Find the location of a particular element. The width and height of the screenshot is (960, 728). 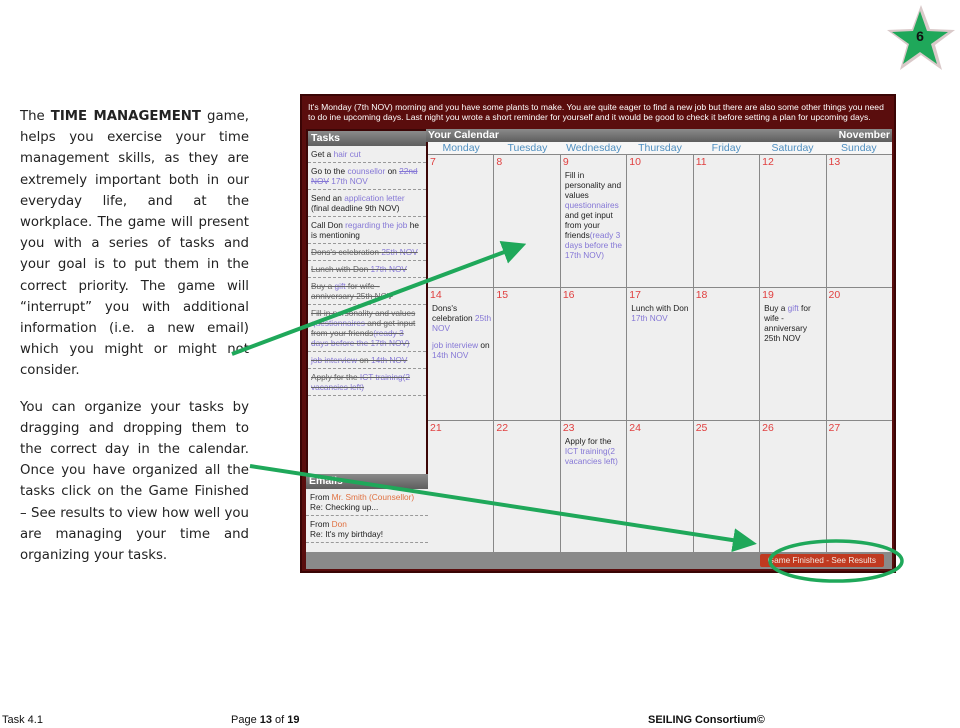

day-number: 25 is located at coordinates (701, 428).